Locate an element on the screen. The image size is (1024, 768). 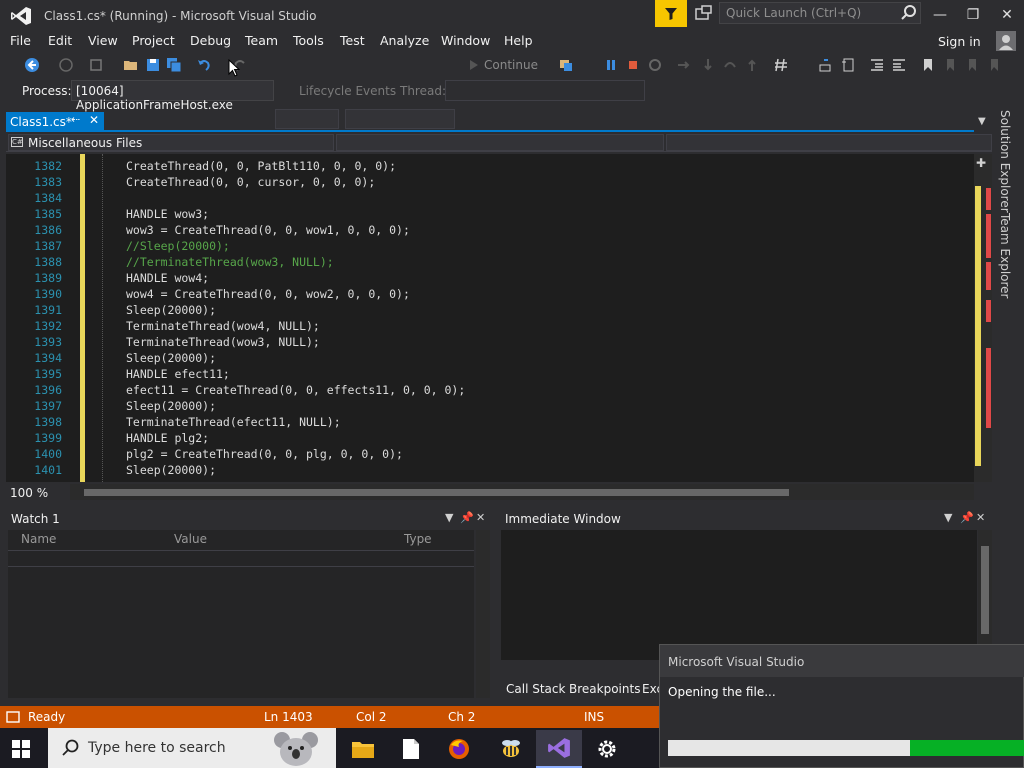
taskbar-firefox-icon is located at coordinates (459, 749).